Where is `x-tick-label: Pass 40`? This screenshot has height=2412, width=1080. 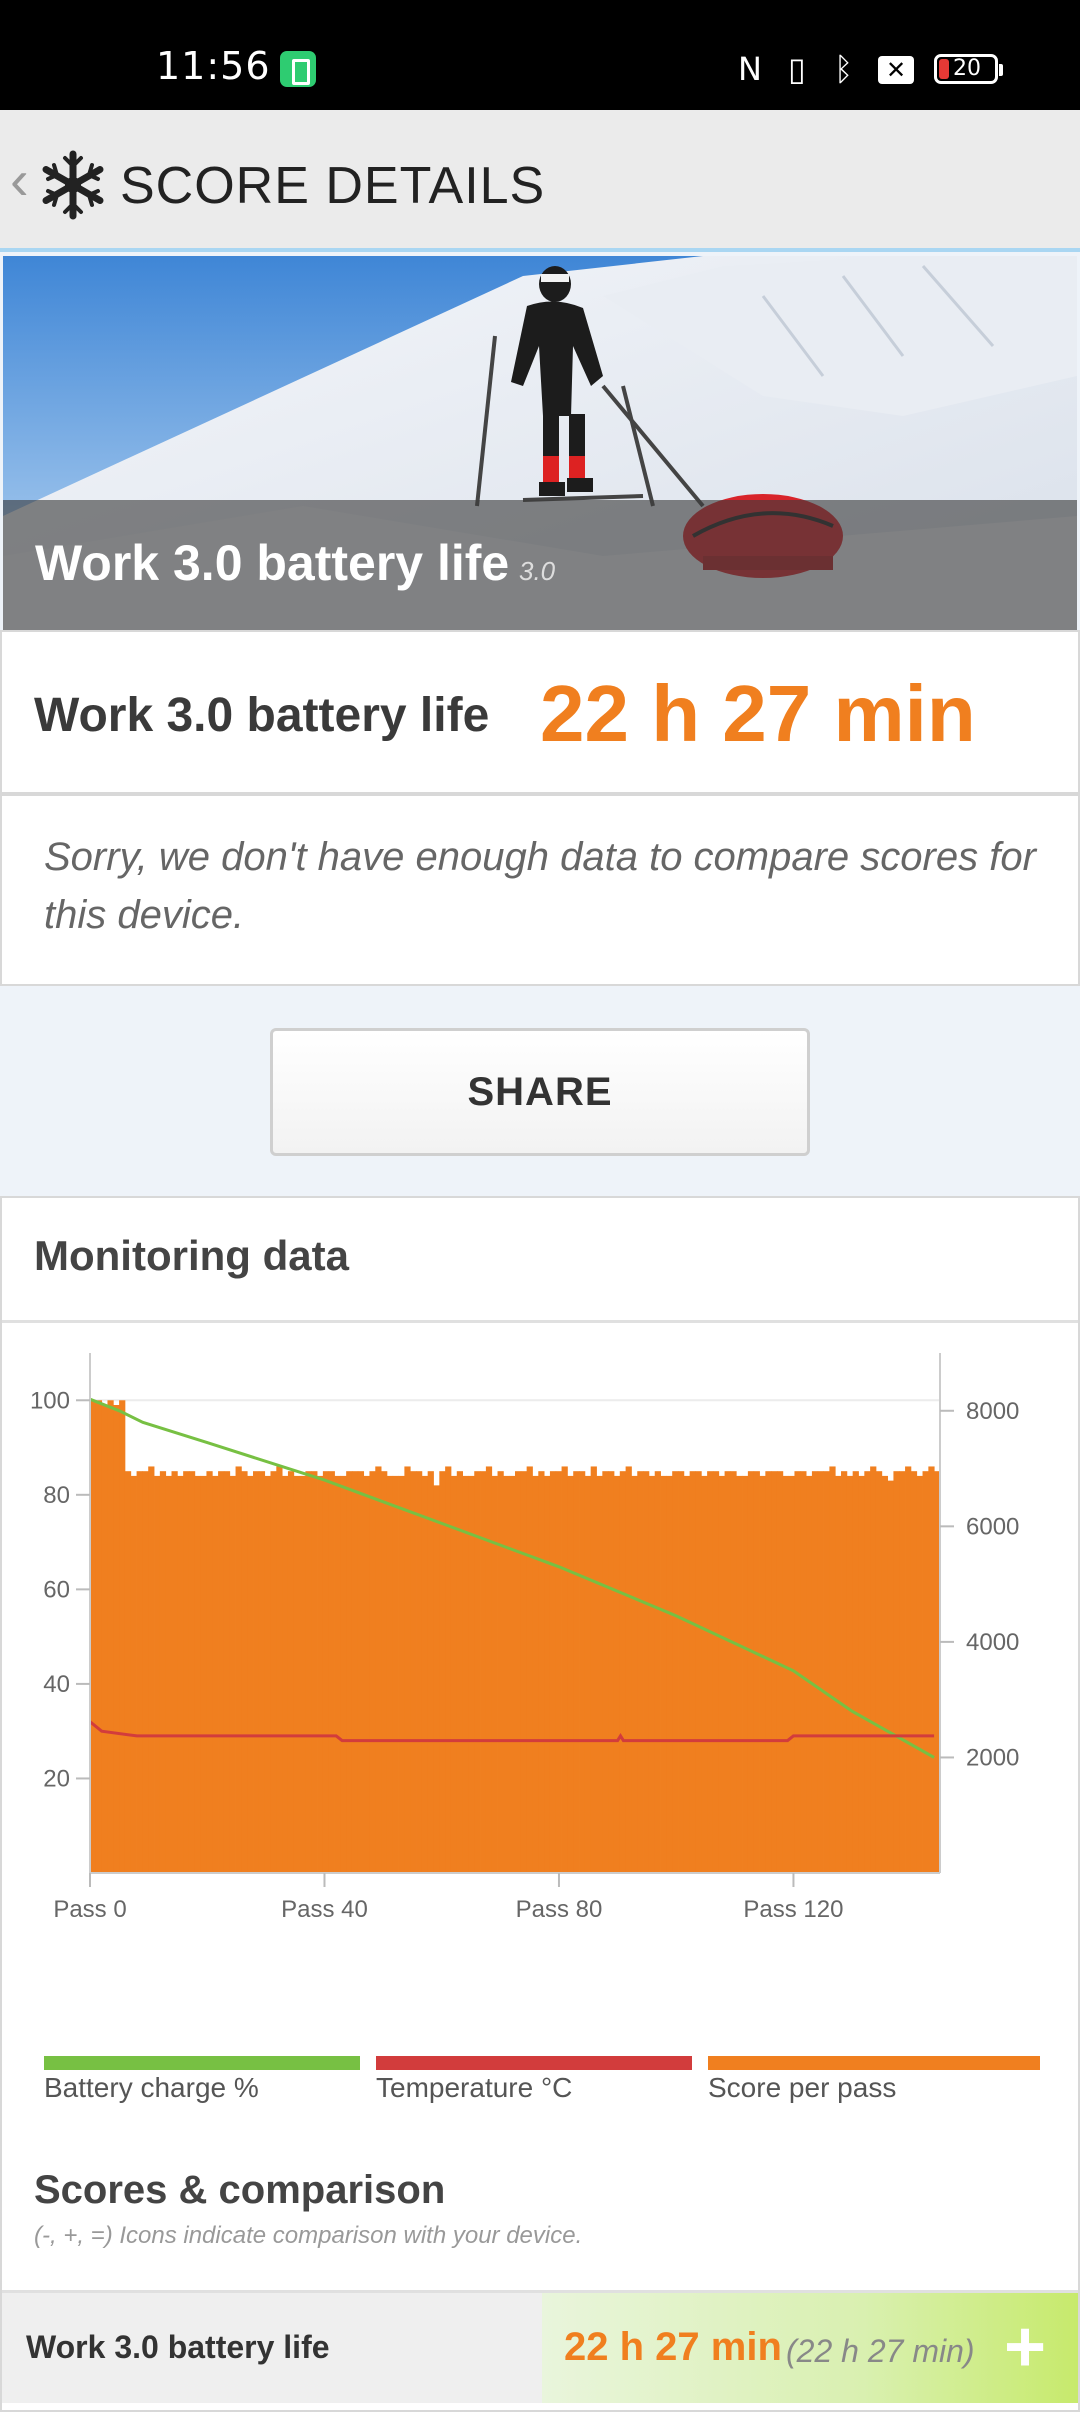
x-tick-label: Pass 40 is located at coordinates (324, 1909).